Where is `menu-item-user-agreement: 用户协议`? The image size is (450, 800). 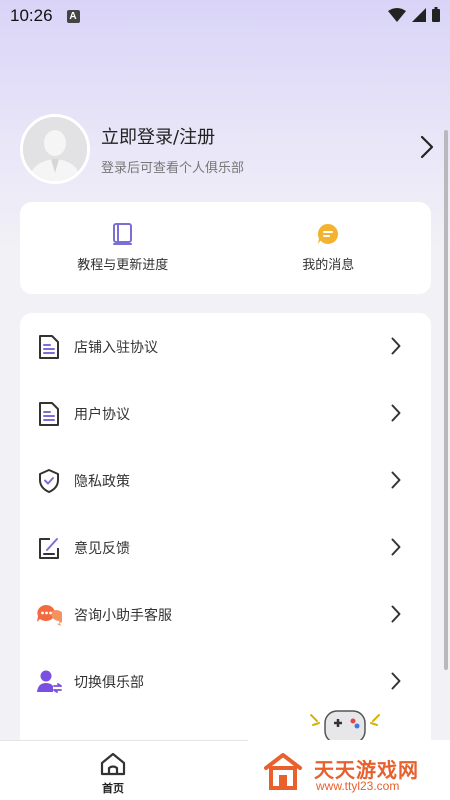
menu-item-user-agreement: 用户协议 is located at coordinates (225, 413).